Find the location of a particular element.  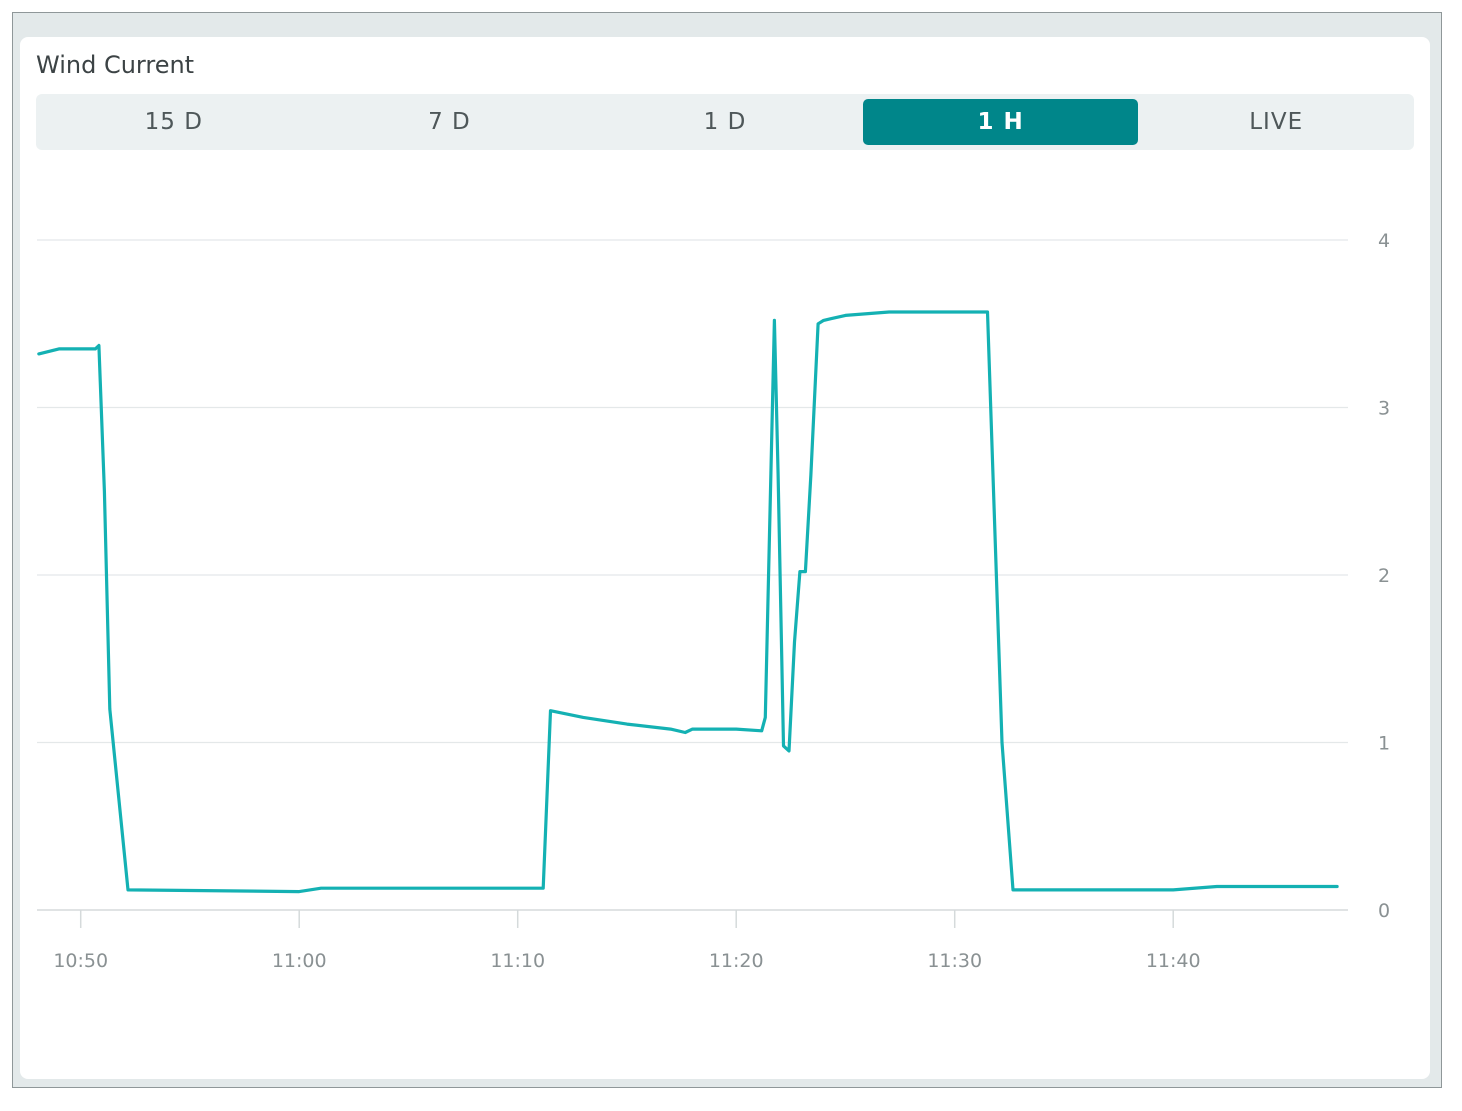

x-tick-label: 11:00 is located at coordinates (299, 961).